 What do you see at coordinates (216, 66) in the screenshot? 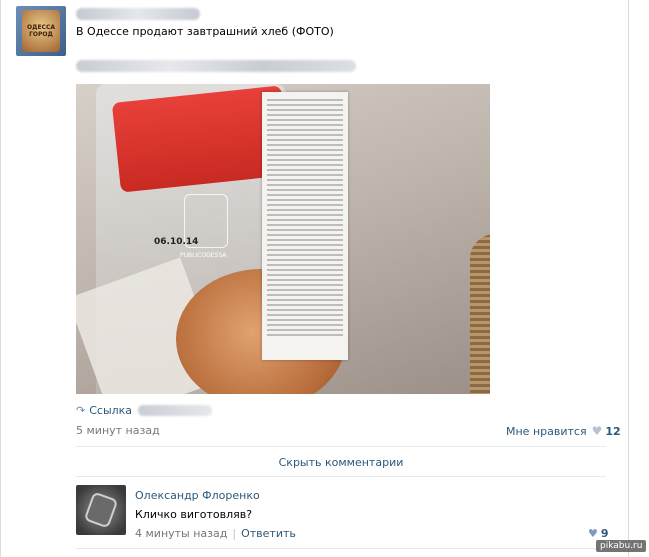
I see `post-text-blurred-line` at bounding box center [216, 66].